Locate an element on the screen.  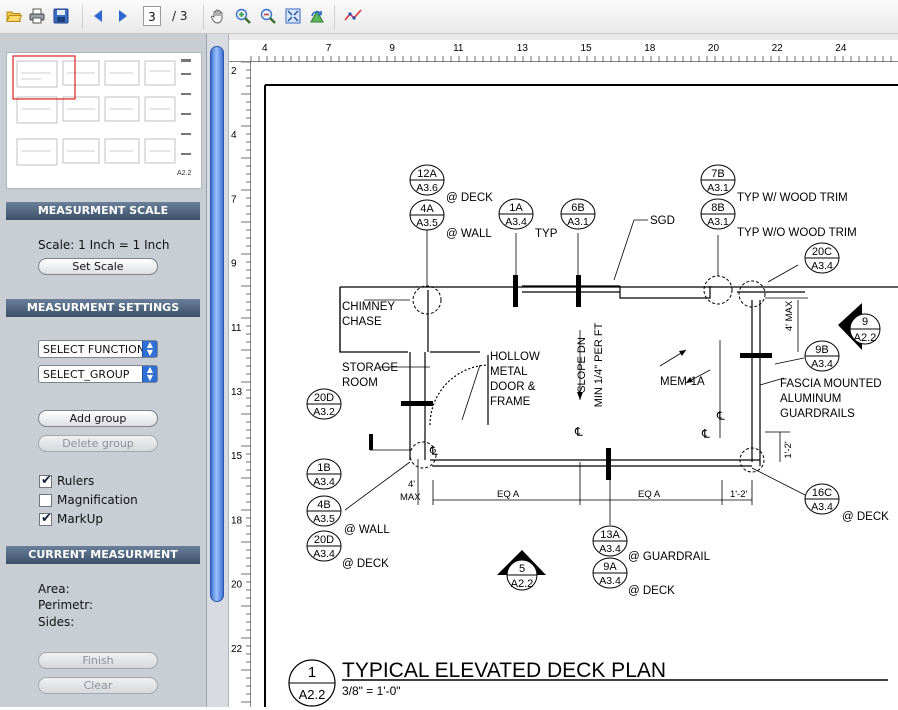
current-measurement-header: CURRENT MEASURMENT is located at coordinates (103, 555).